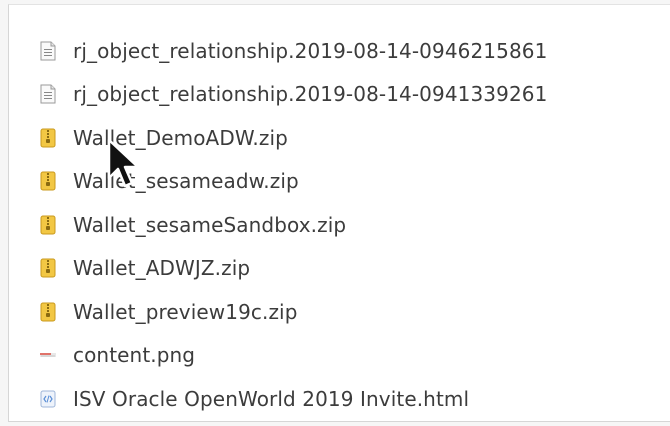  What do you see at coordinates (134, 355) in the screenshot?
I see `file-name: content.png` at bounding box center [134, 355].